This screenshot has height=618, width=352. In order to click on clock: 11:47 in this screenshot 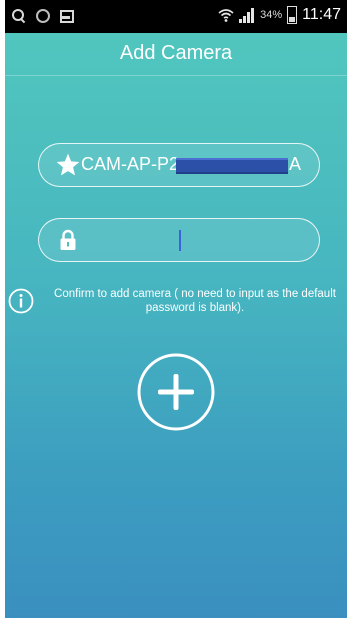, I will do `click(321, 14)`.